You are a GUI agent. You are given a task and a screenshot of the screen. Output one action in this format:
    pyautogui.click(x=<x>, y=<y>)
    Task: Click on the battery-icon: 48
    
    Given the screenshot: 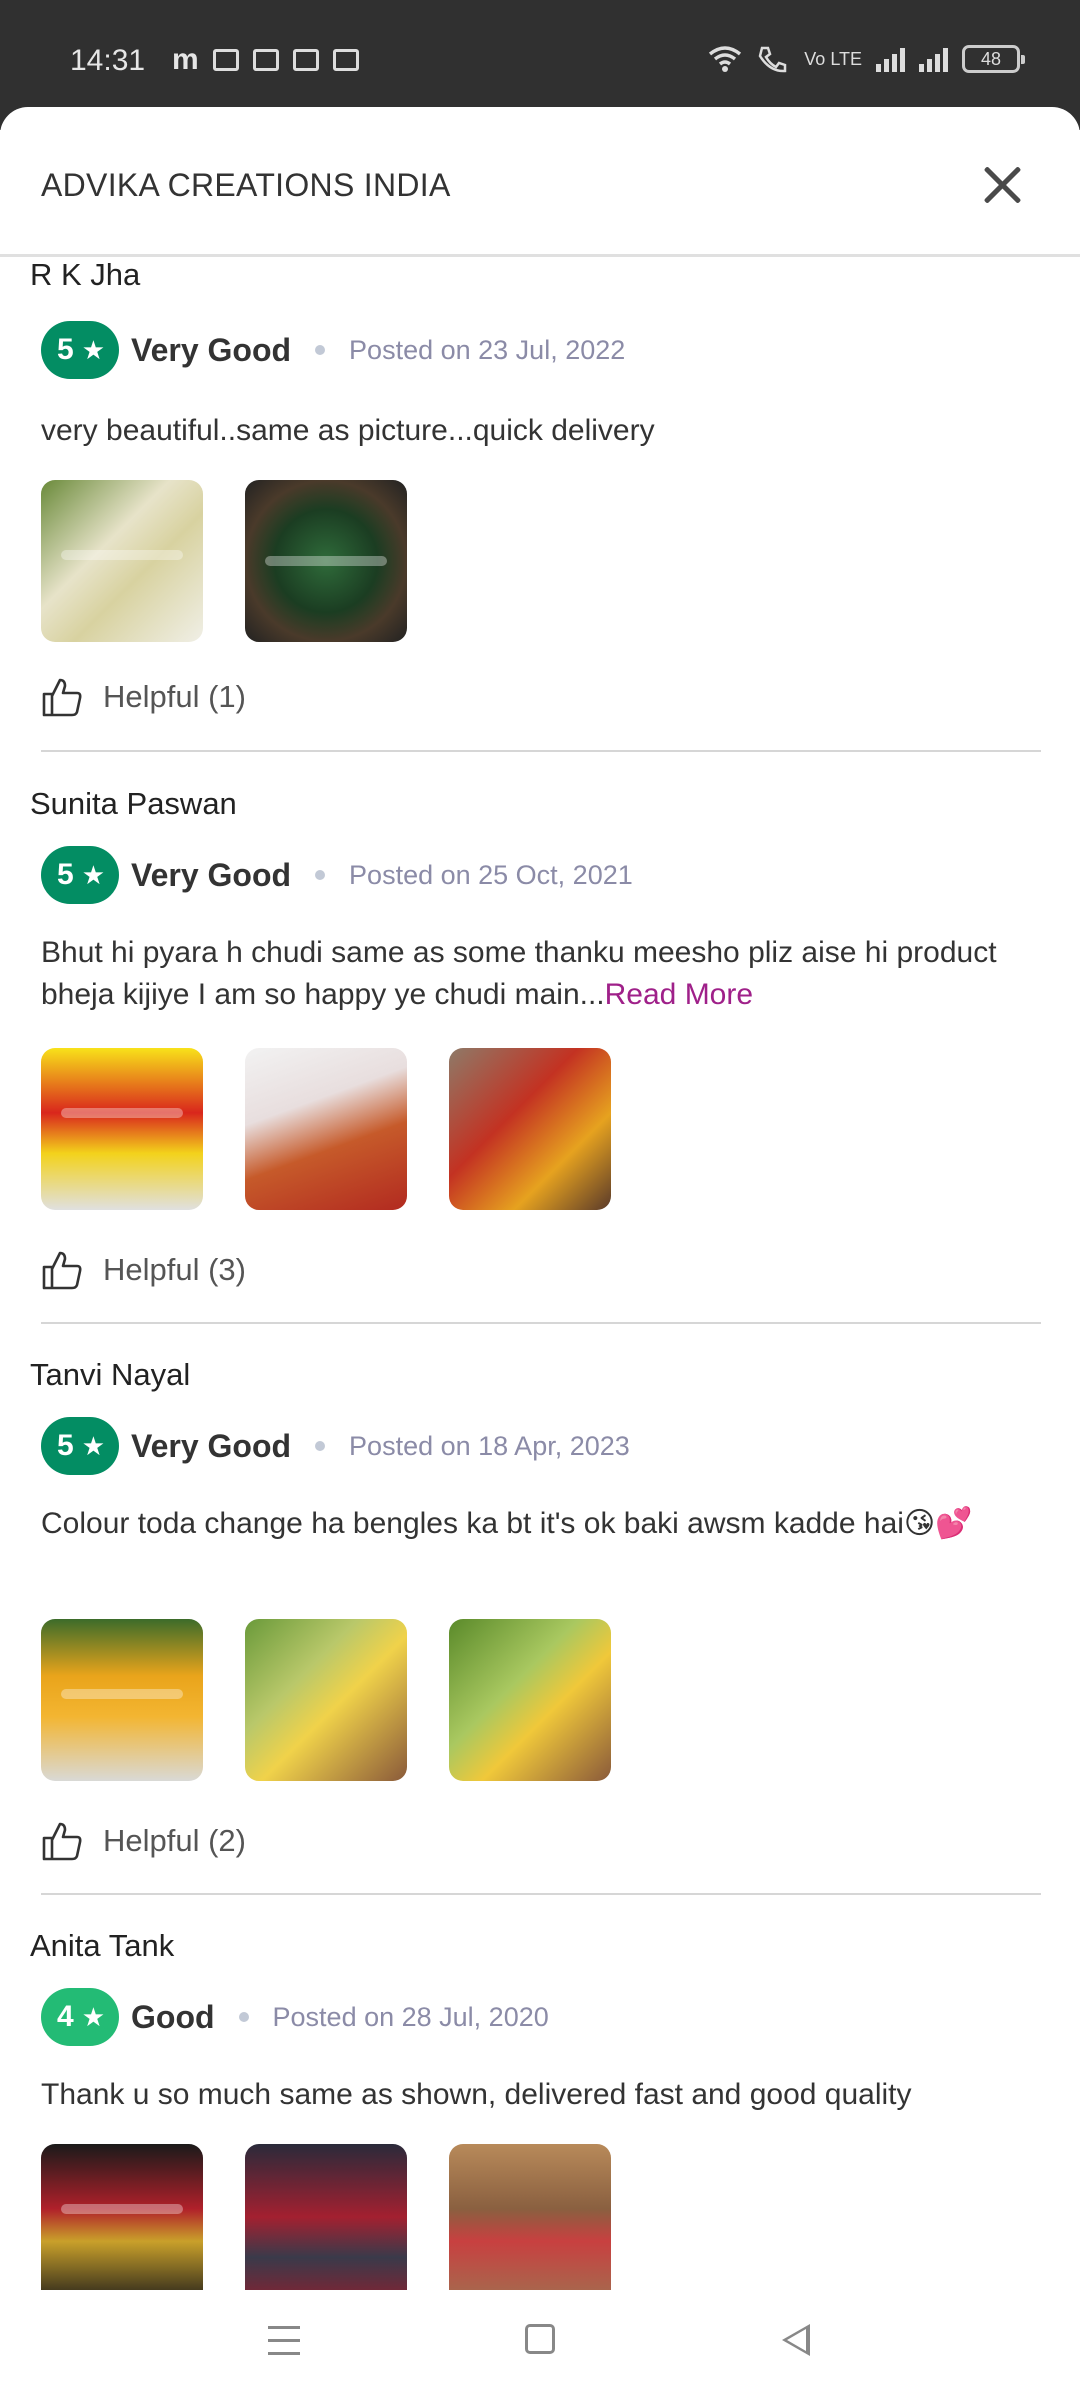 What is the action you would take?
    pyautogui.click(x=993, y=59)
    